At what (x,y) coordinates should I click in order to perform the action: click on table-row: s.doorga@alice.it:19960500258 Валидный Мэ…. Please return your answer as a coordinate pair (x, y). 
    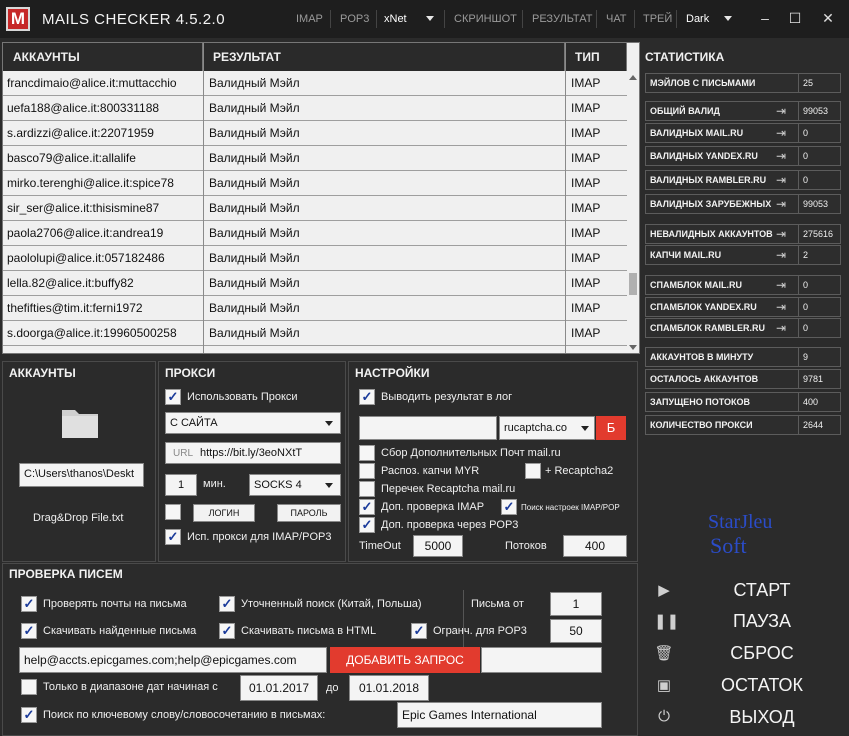
    Looking at the image, I should click on (315, 333).